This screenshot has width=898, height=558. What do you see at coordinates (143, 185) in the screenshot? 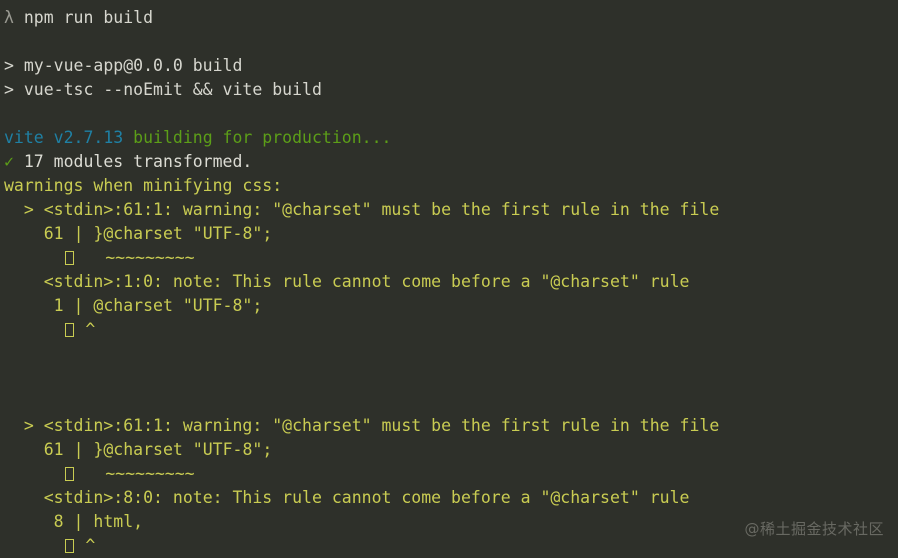
I see `warnings-header-text: warnings when minifying css:` at bounding box center [143, 185].